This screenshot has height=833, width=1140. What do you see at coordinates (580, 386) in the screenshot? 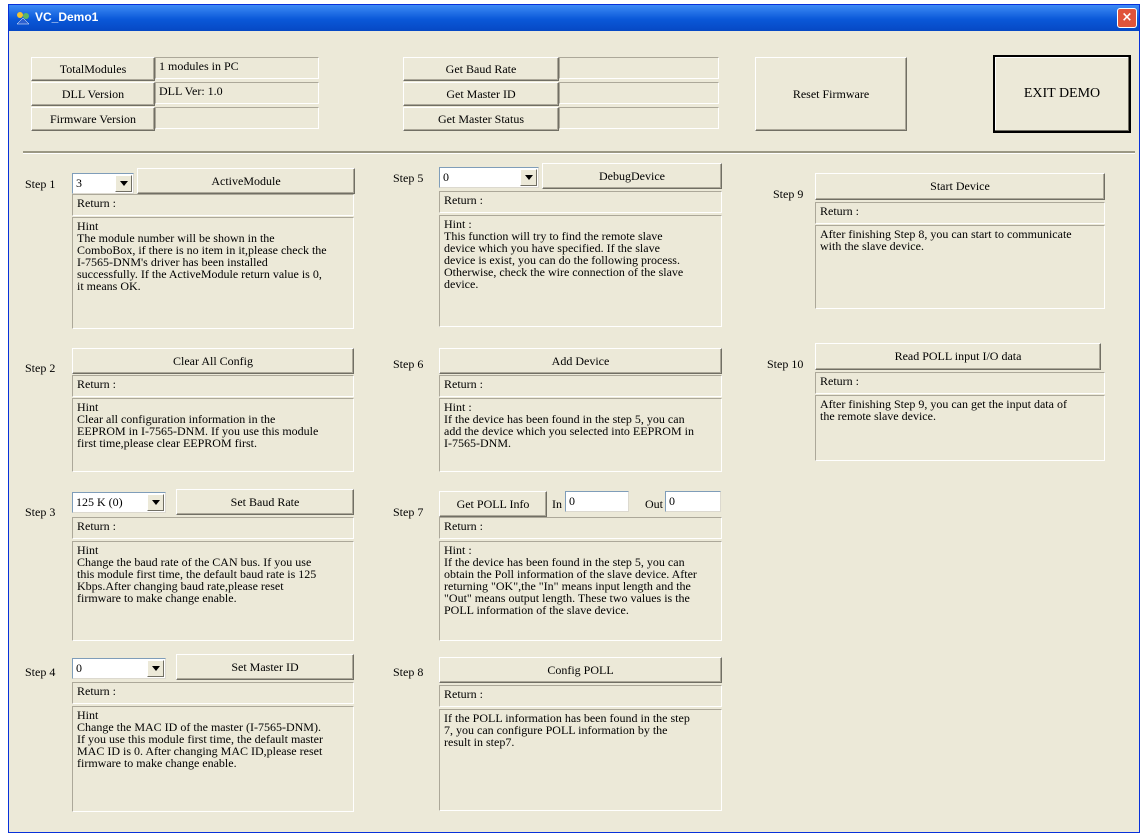
I see `step-6-return: Return :` at bounding box center [580, 386].